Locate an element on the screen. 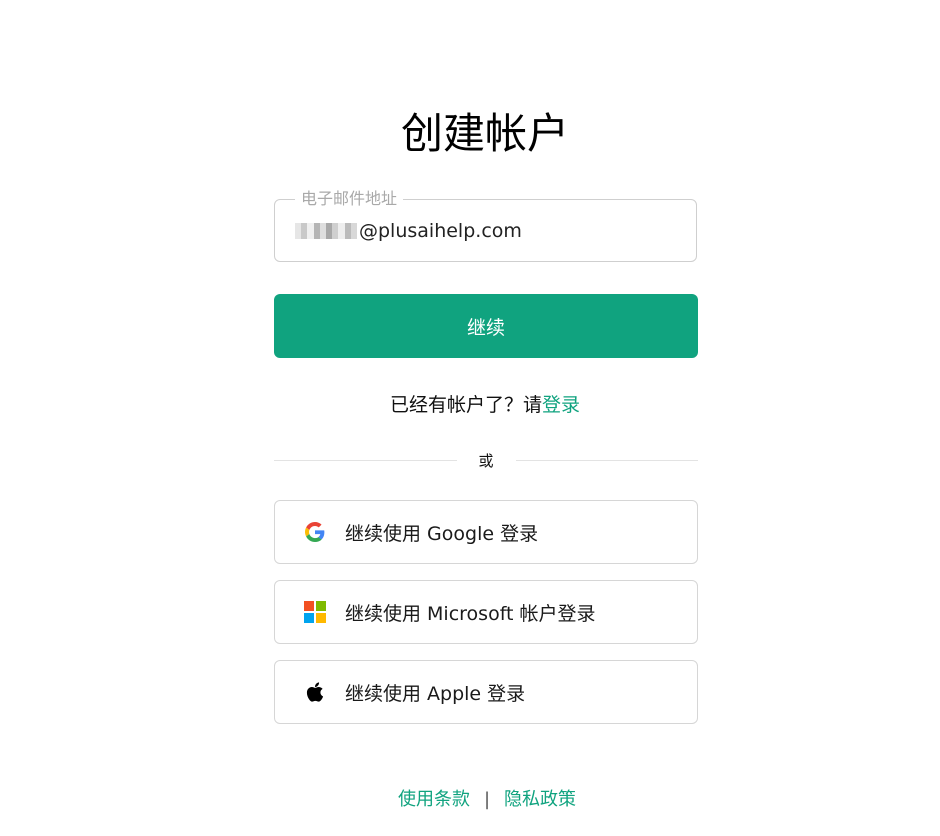 This screenshot has height=836, width=940. microsoft-login-label: 继续使用 Microsoft 帐户登录 is located at coordinates (470, 613).